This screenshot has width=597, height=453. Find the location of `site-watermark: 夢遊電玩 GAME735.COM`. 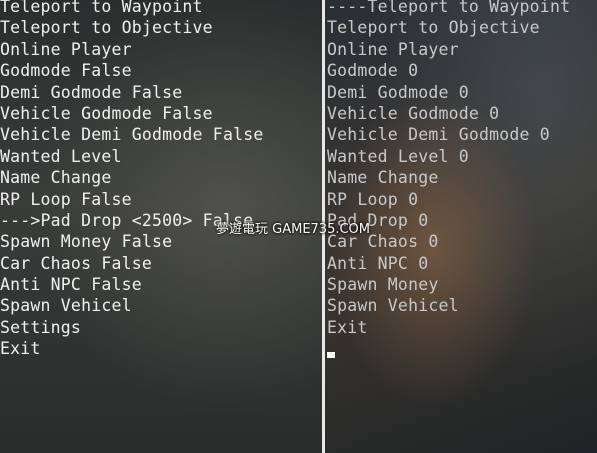

site-watermark: 夢遊電玩 GAME735.COM is located at coordinates (293, 229).